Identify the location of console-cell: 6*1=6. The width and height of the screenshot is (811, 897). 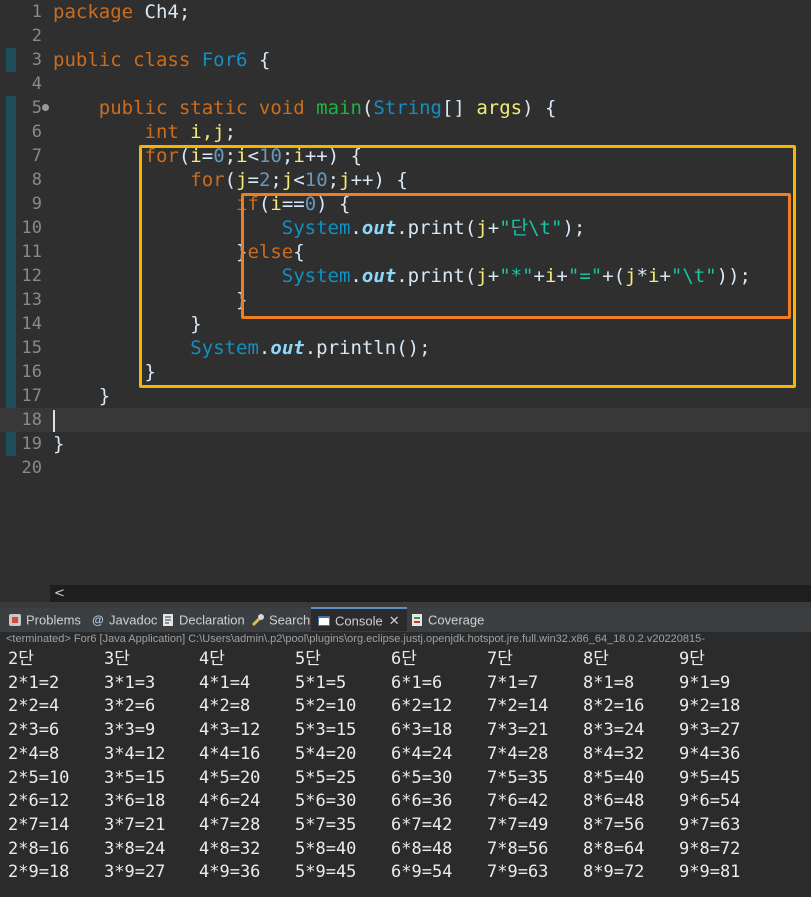
(417, 682).